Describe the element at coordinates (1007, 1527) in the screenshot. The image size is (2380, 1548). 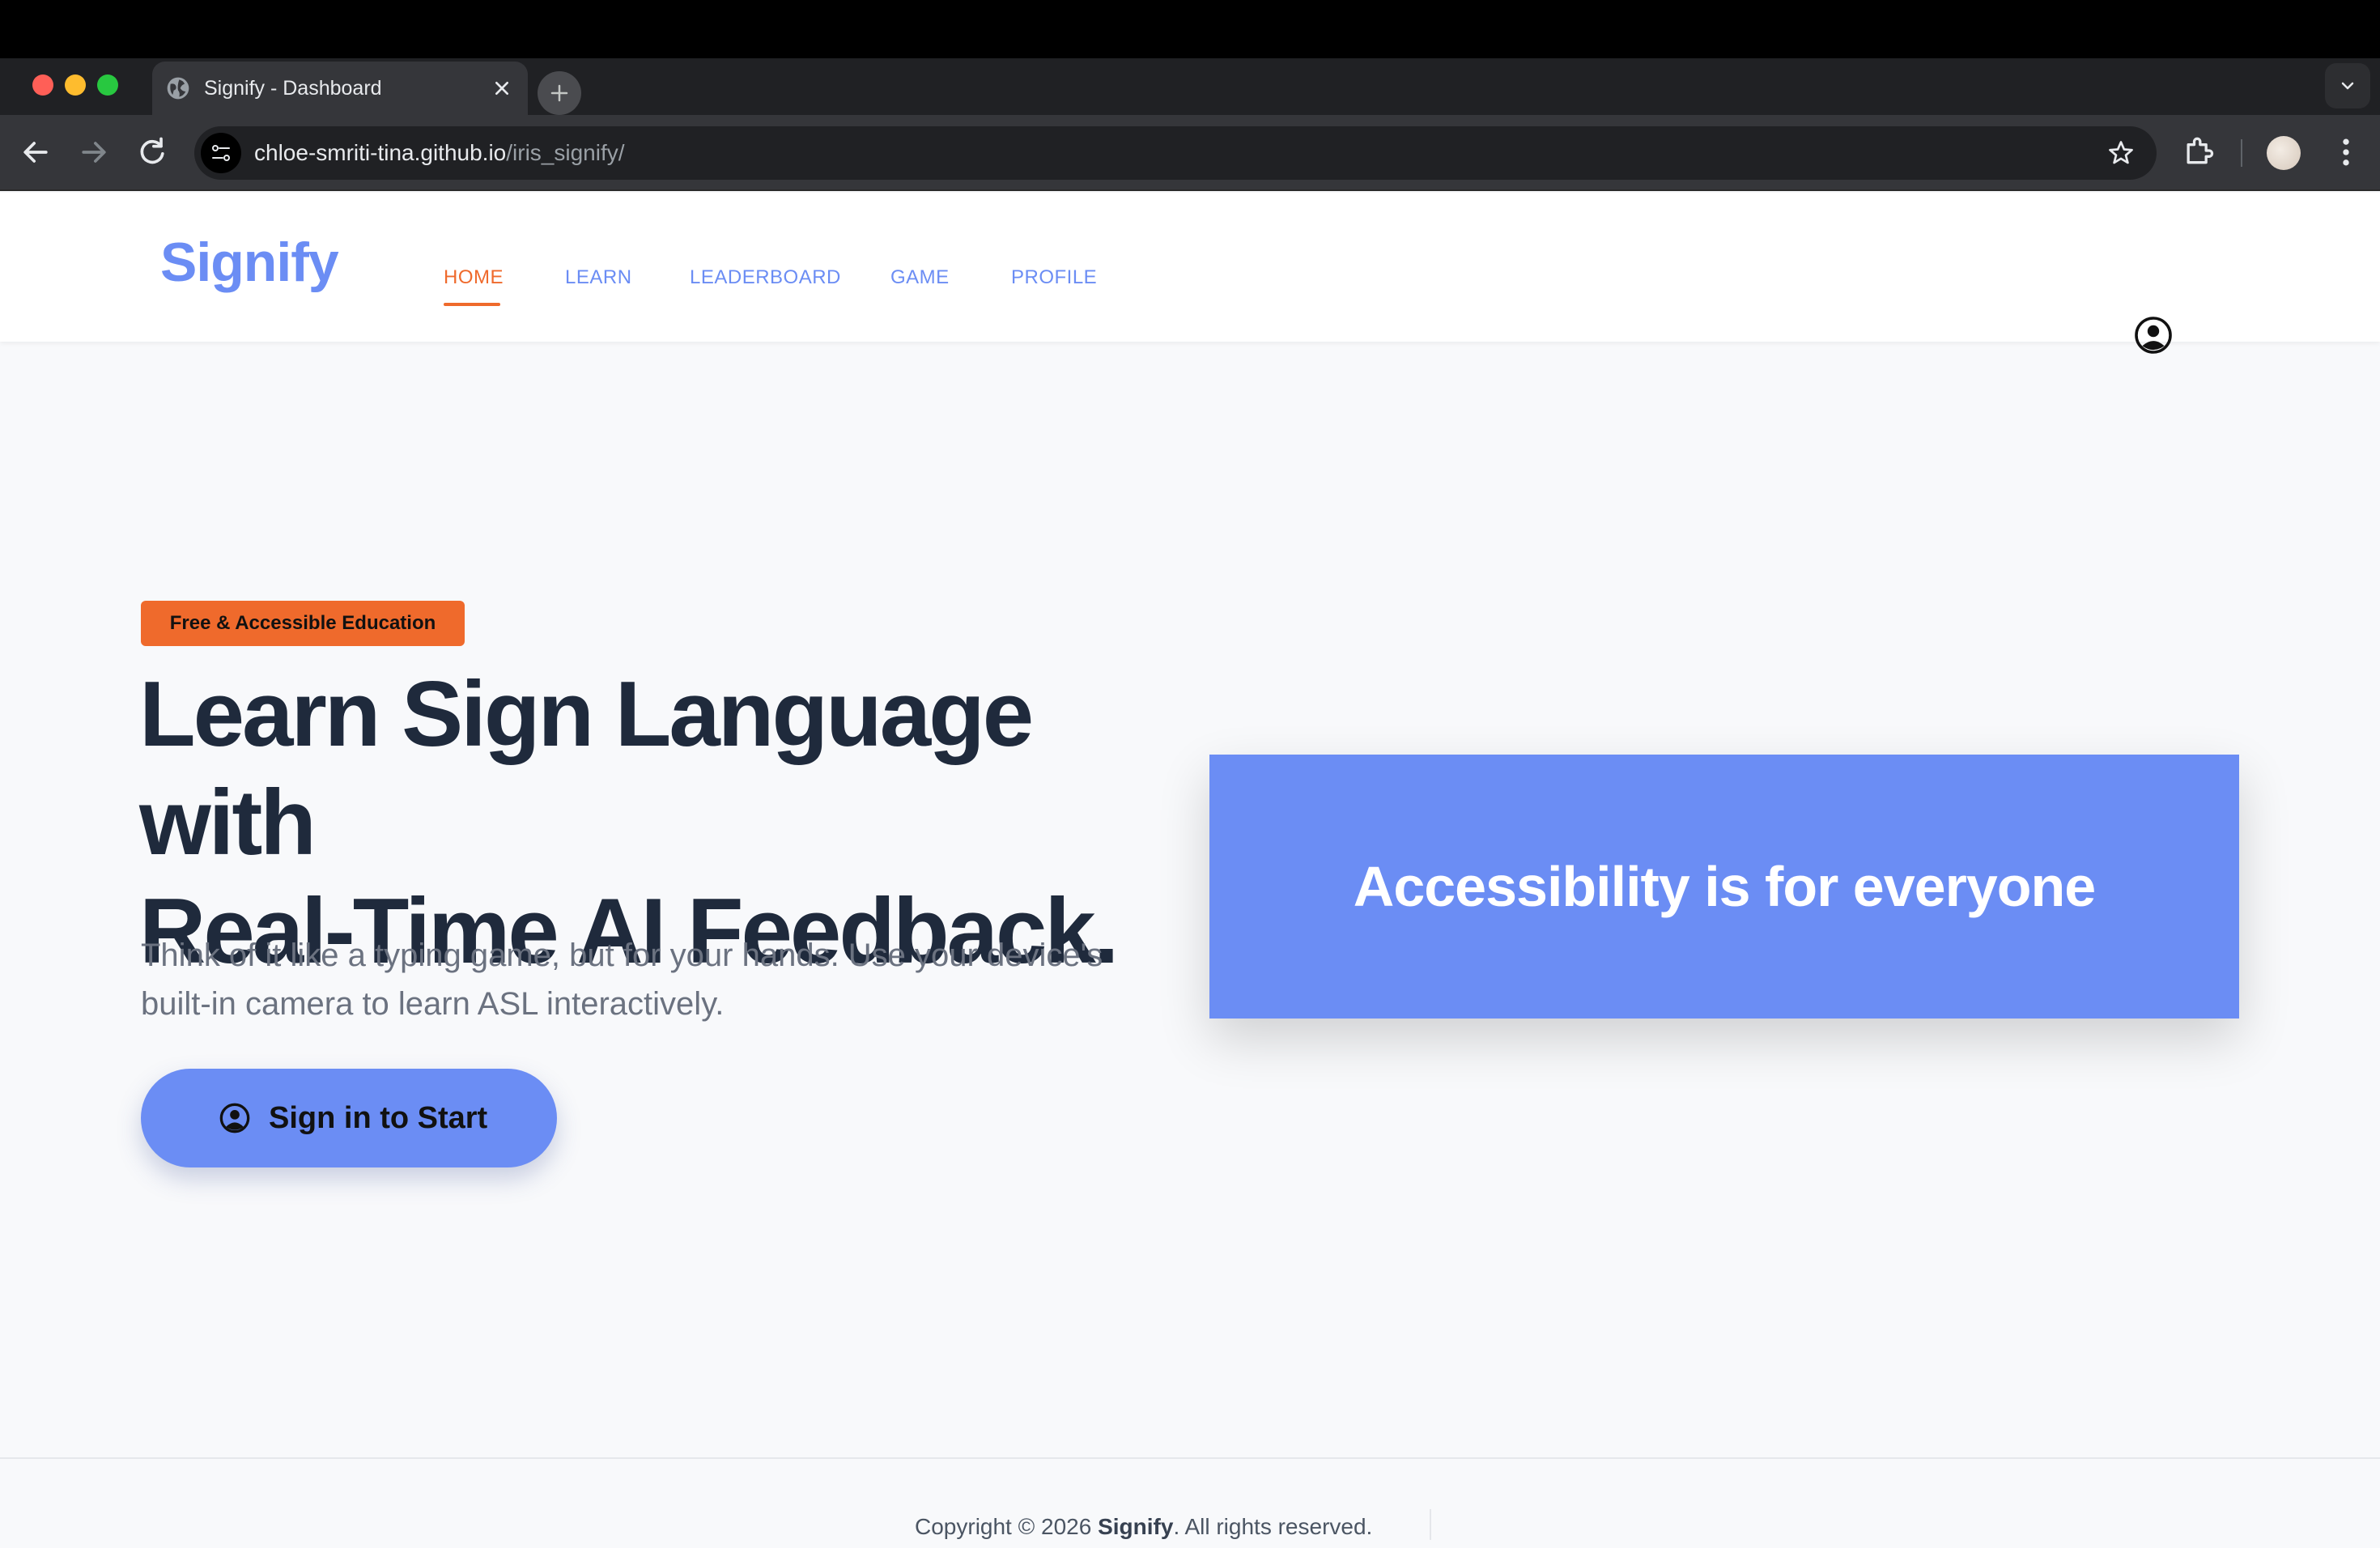
I see `copyright-prefix: Copyright © 2026` at that location.